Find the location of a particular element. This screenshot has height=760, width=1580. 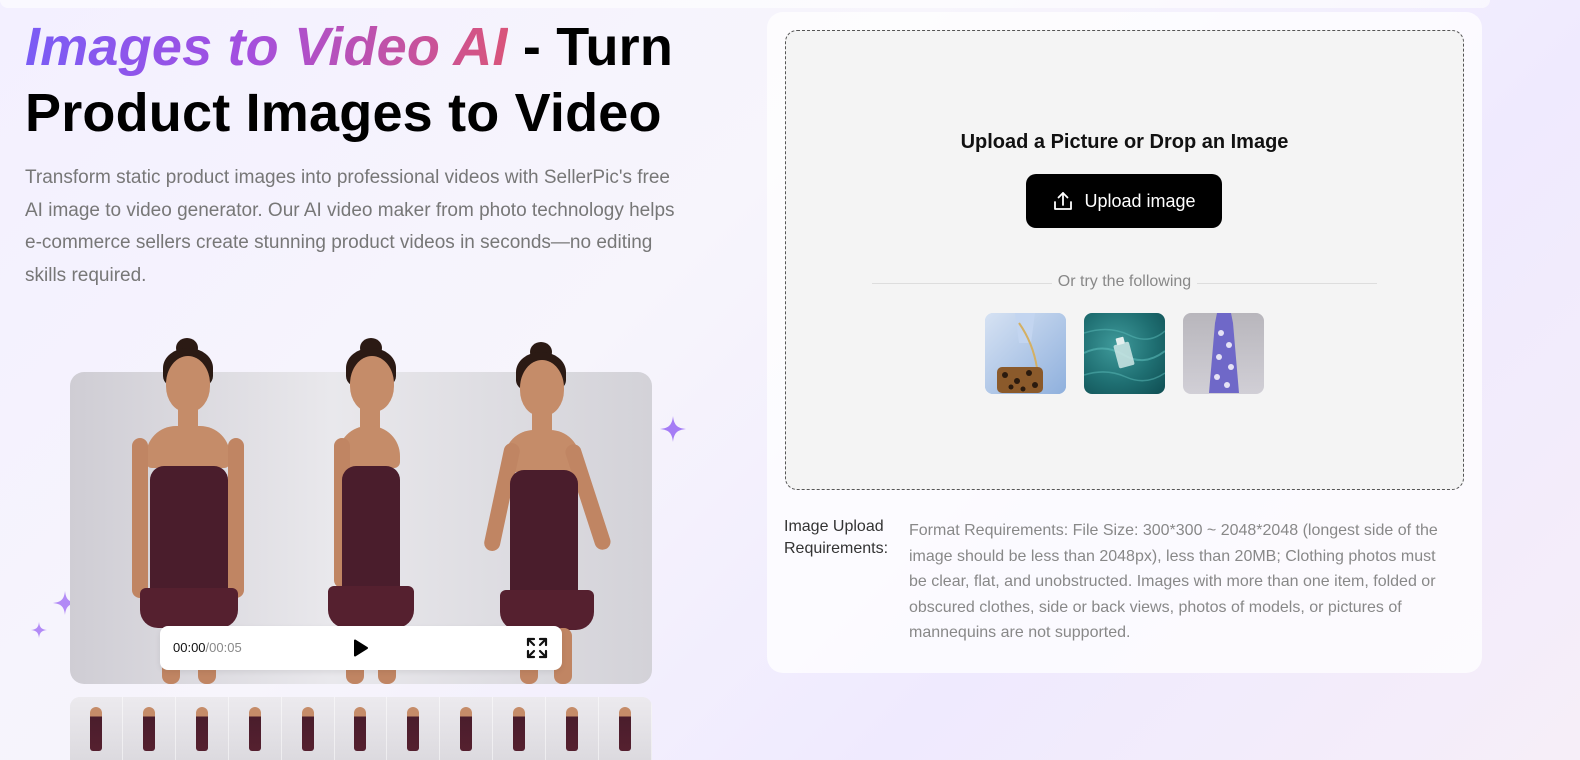

current-time: 00:00 is located at coordinates (189, 647).